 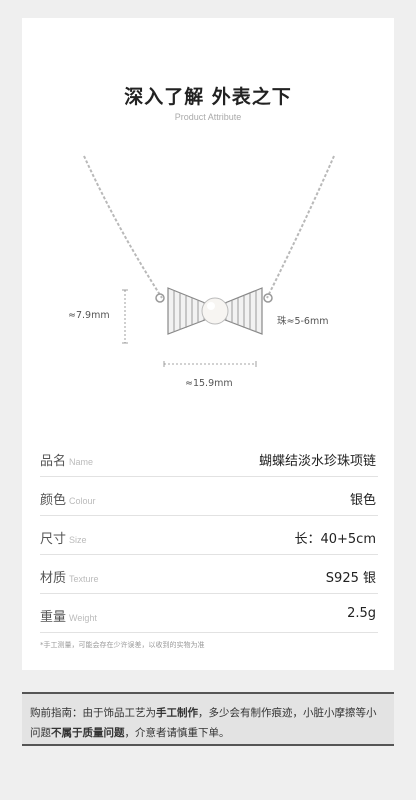 What do you see at coordinates (78, 540) in the screenshot?
I see `spec-label-en: Size` at bounding box center [78, 540].